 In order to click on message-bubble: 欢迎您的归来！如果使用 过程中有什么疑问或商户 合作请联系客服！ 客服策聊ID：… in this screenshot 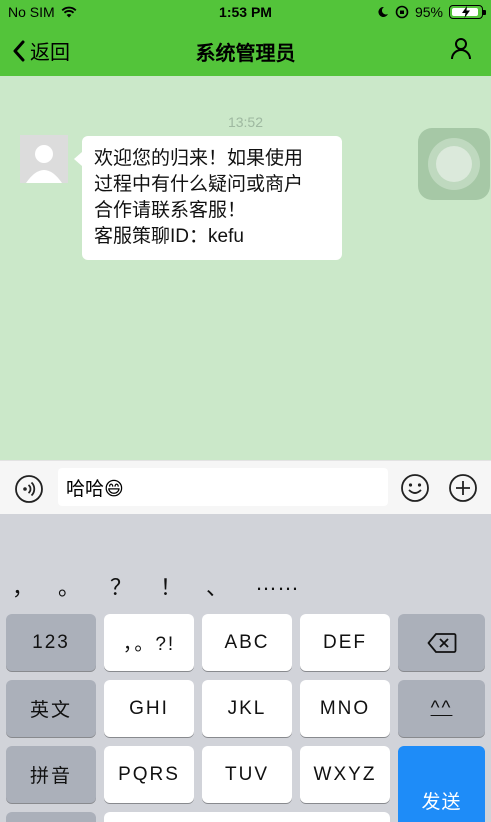, I will do `click(208, 198)`.